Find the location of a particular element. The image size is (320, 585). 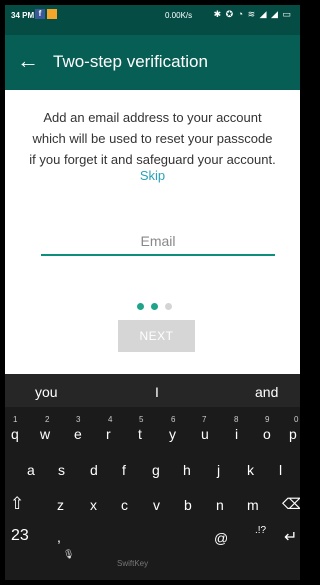

number-hint: 6 is located at coordinates (173, 419).